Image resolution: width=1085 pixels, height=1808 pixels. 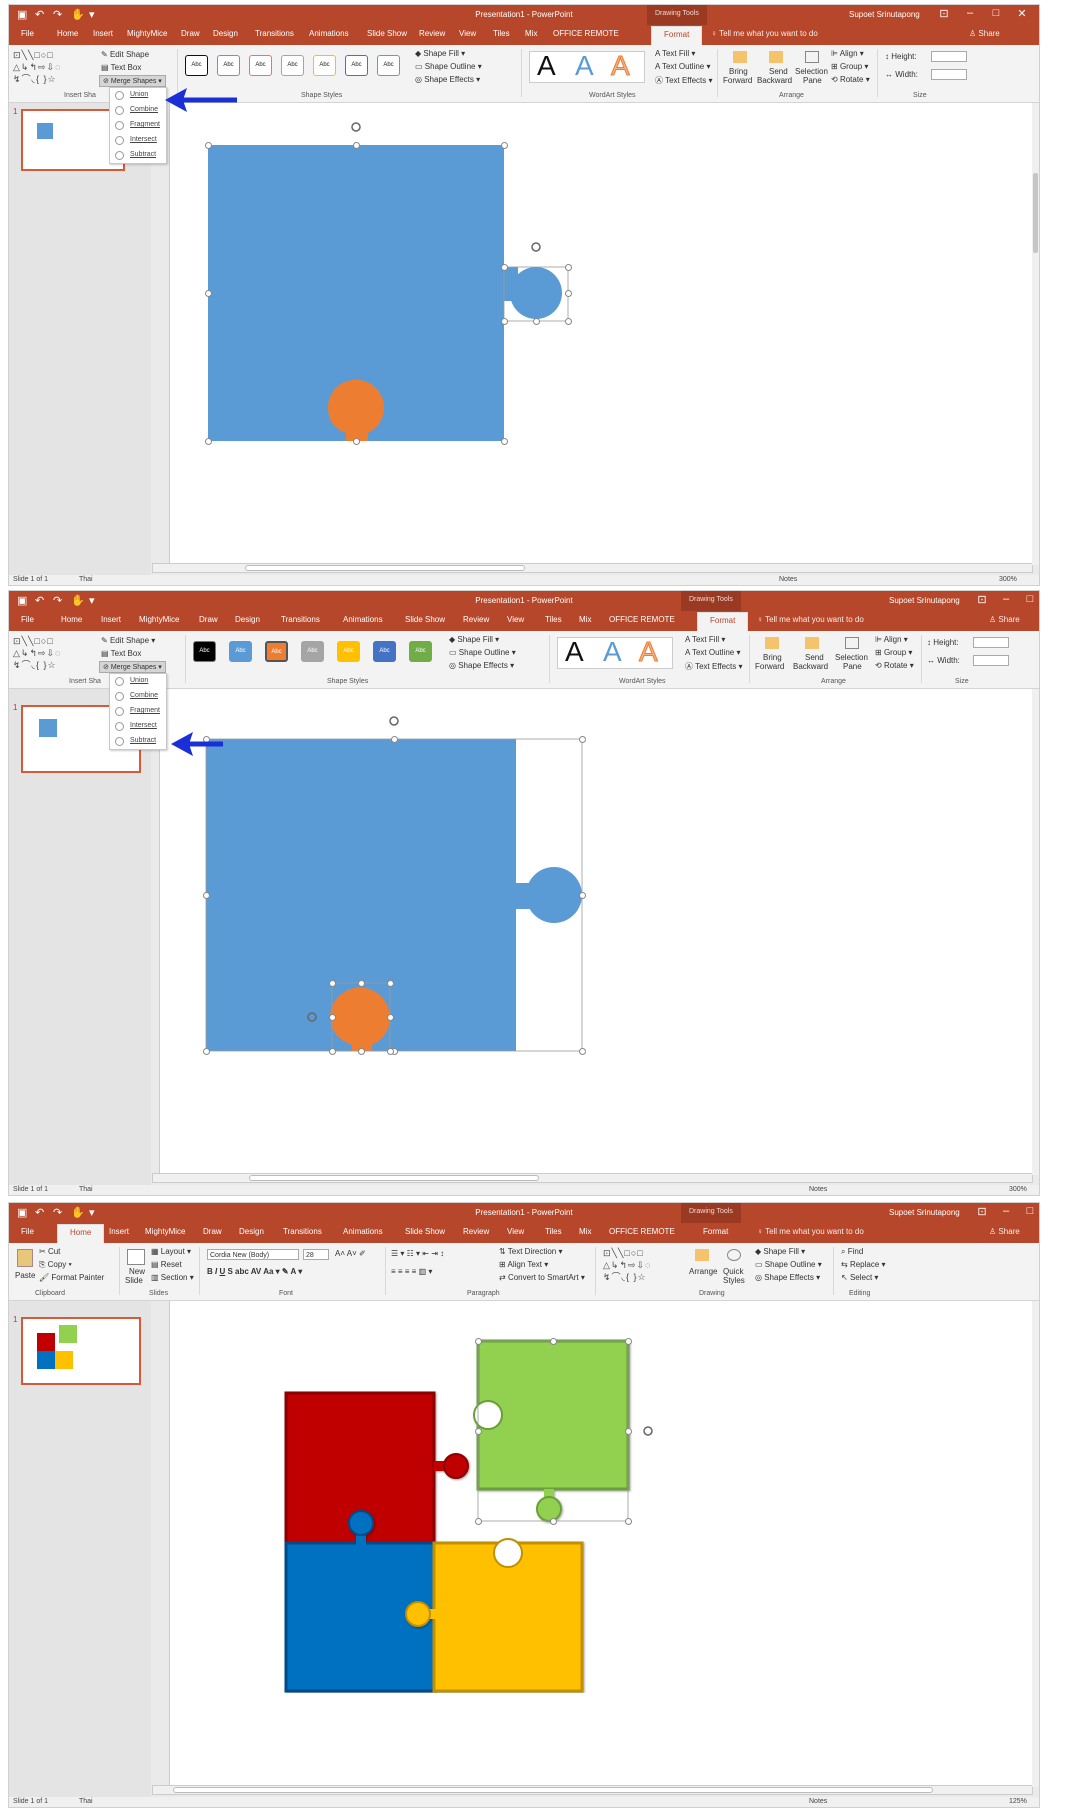 What do you see at coordinates (254, 1271) in the screenshot?
I see `font-format-buttons: B I U S abc AV Aa ▾ ✎ A ▾` at bounding box center [254, 1271].